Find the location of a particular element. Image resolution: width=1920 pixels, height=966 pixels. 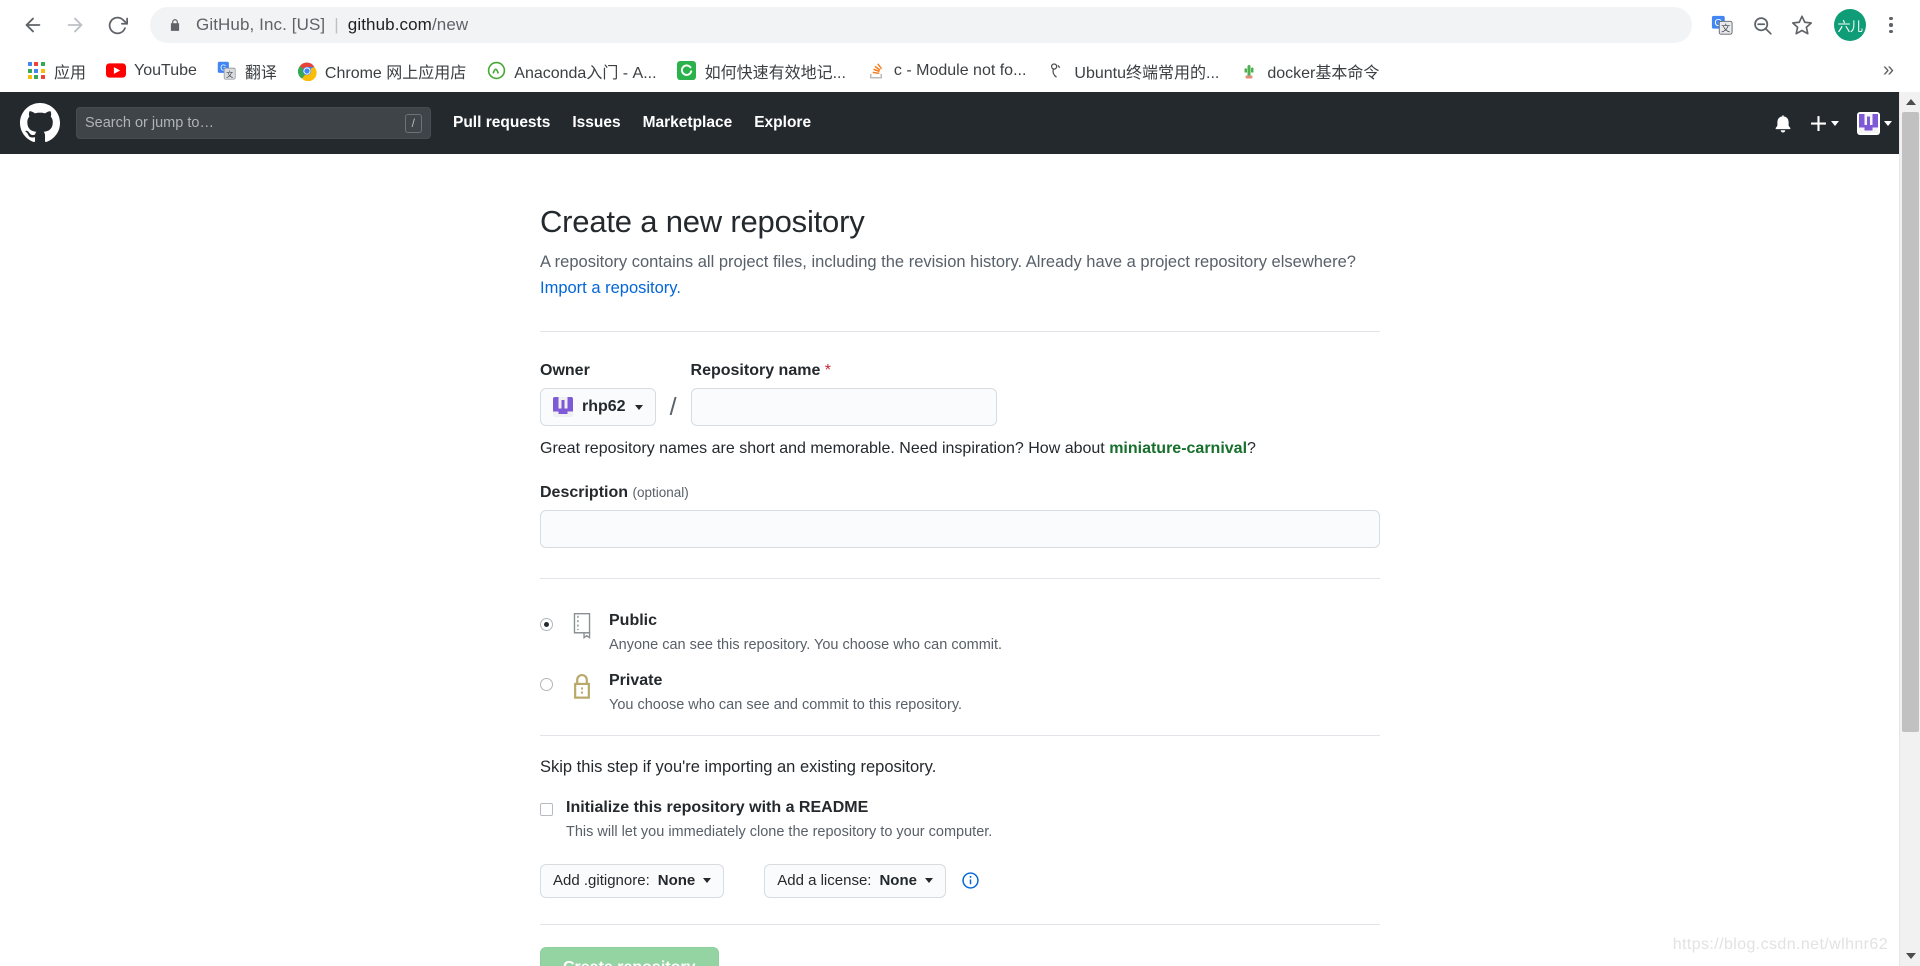

green-c-icon is located at coordinates (687, 71).